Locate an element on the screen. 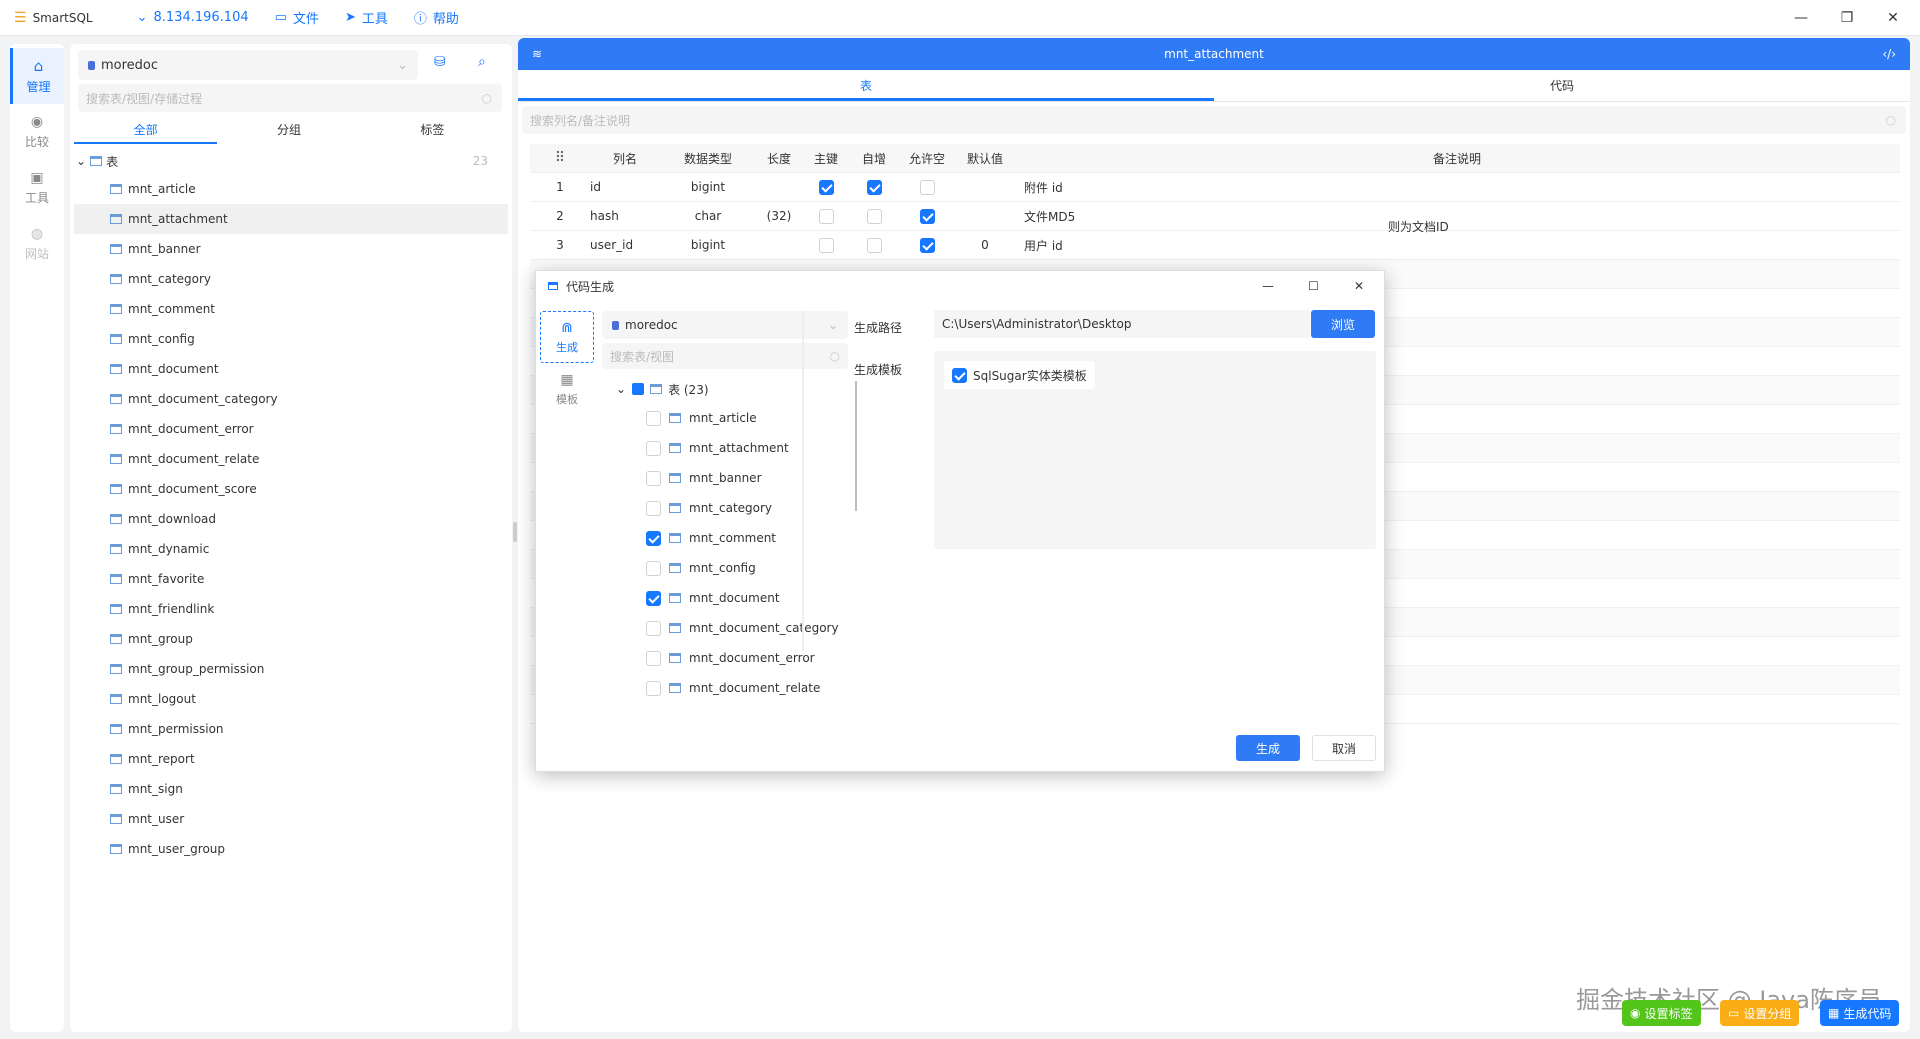 This screenshot has width=1920, height=1039. browse-button: 浏览 is located at coordinates (1343, 324).